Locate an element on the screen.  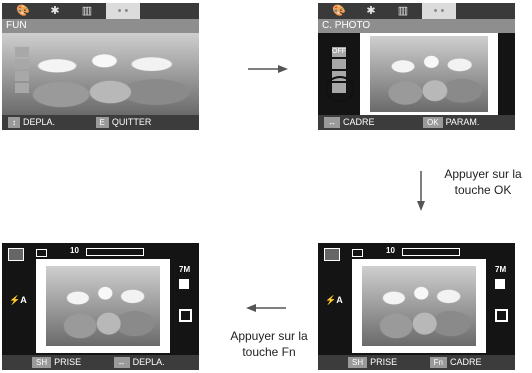
bottom-bar: ↔ CADRE OK PARAM. is located at coordinates (416, 122).